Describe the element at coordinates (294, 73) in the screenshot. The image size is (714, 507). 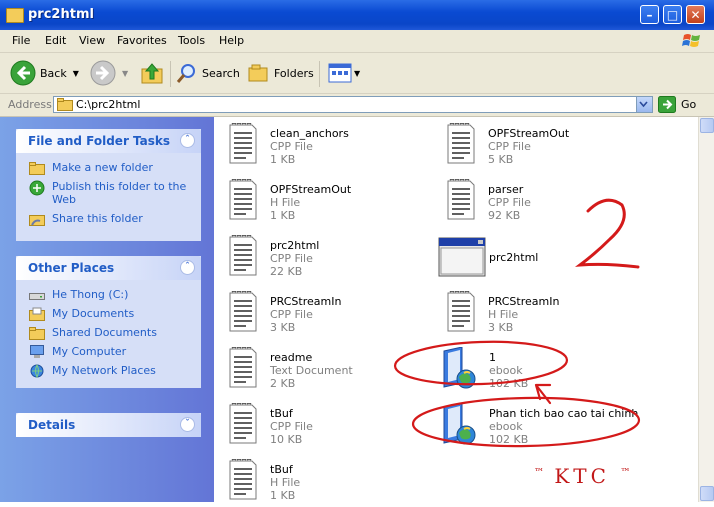
I see `folders-label: Folders` at that location.